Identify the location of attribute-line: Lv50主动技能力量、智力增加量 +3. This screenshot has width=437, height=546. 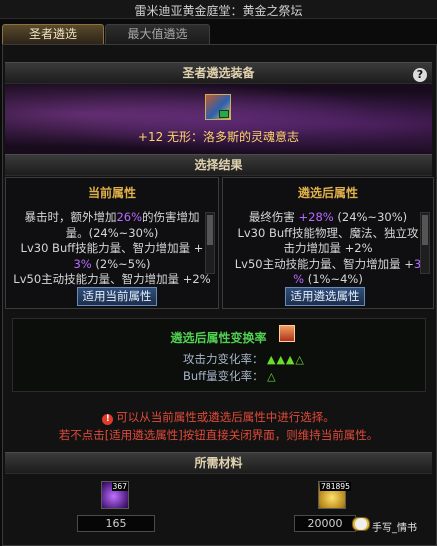
(328, 263).